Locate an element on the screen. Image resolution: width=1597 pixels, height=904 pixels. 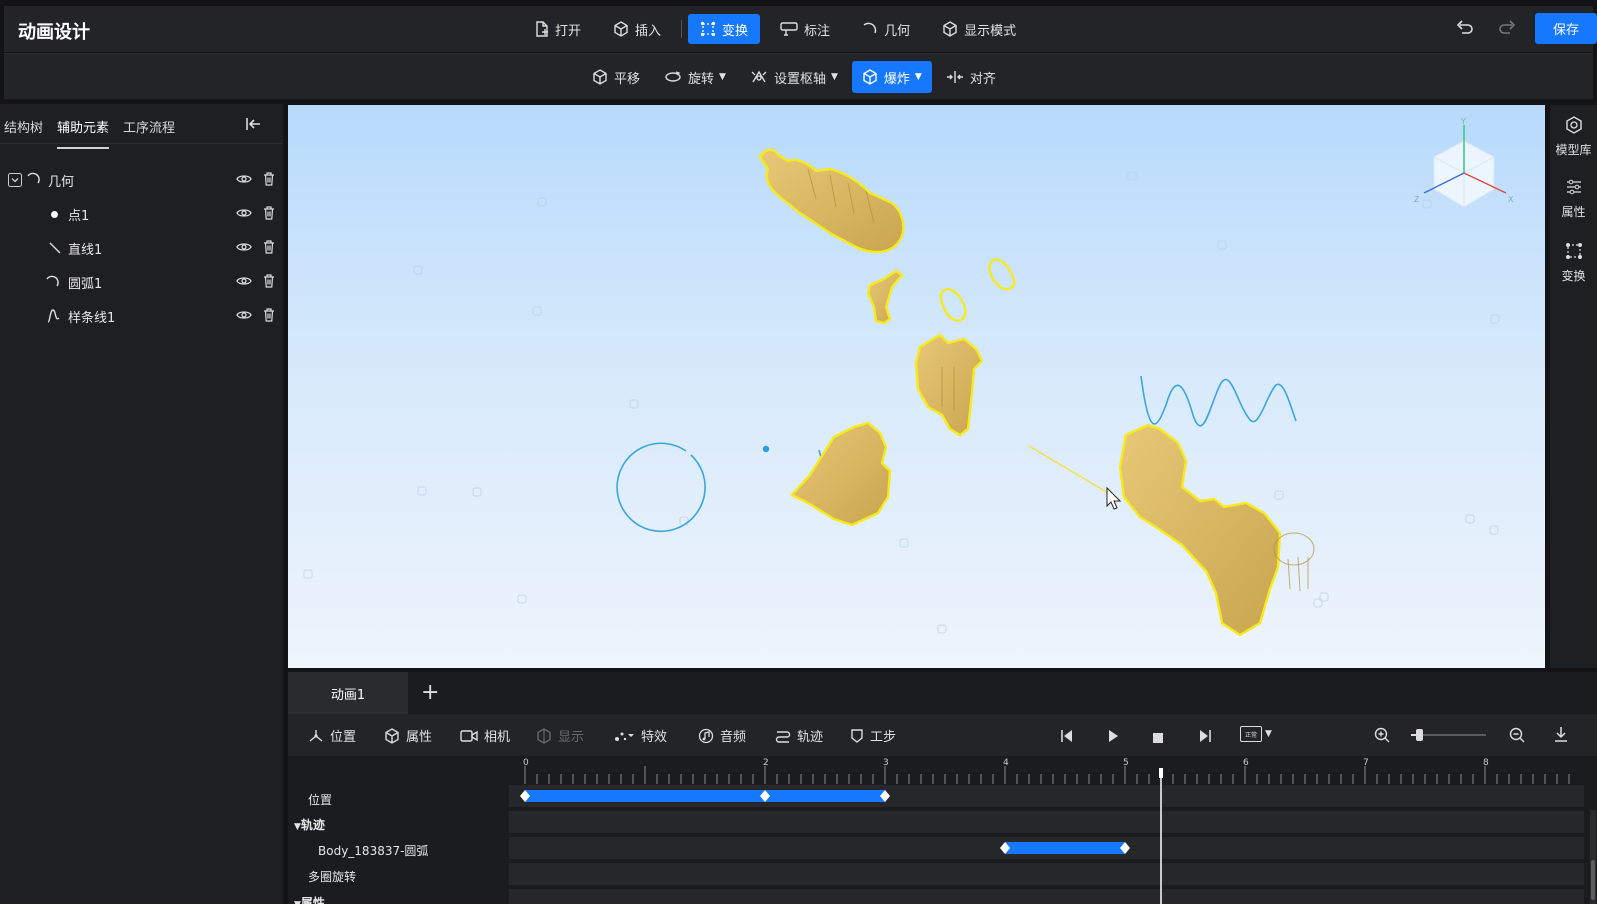
part-lower-housing is located at coordinates (841, 474).